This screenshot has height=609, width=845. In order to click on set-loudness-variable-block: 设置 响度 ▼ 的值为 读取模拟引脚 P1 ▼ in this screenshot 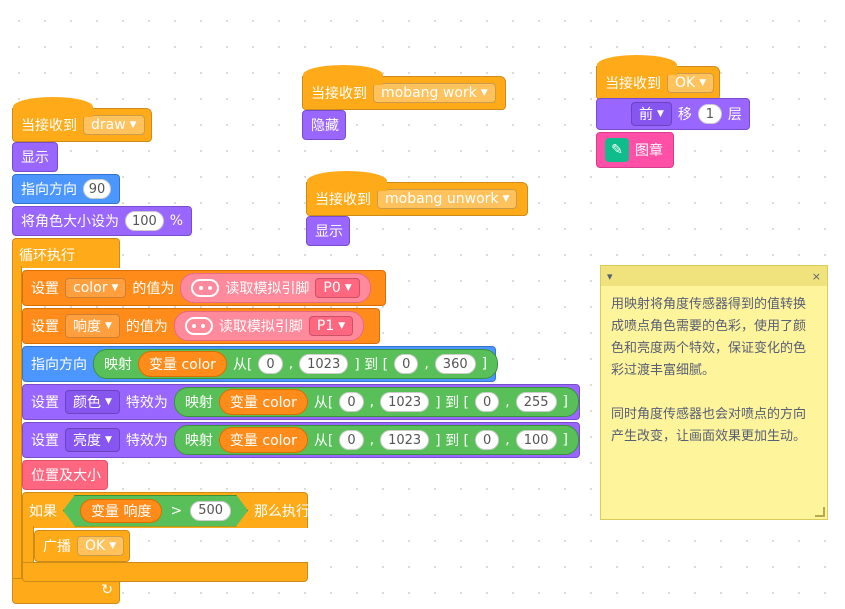, I will do `click(201, 326)`.